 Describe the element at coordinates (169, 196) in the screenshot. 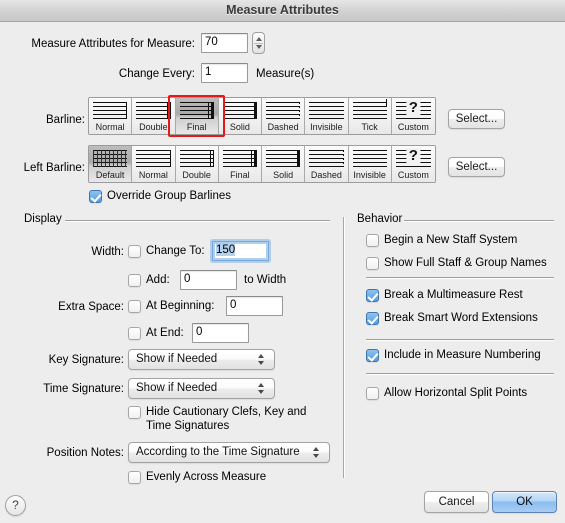

I see `override-group-barlines-label: Override Group Barlines` at that location.